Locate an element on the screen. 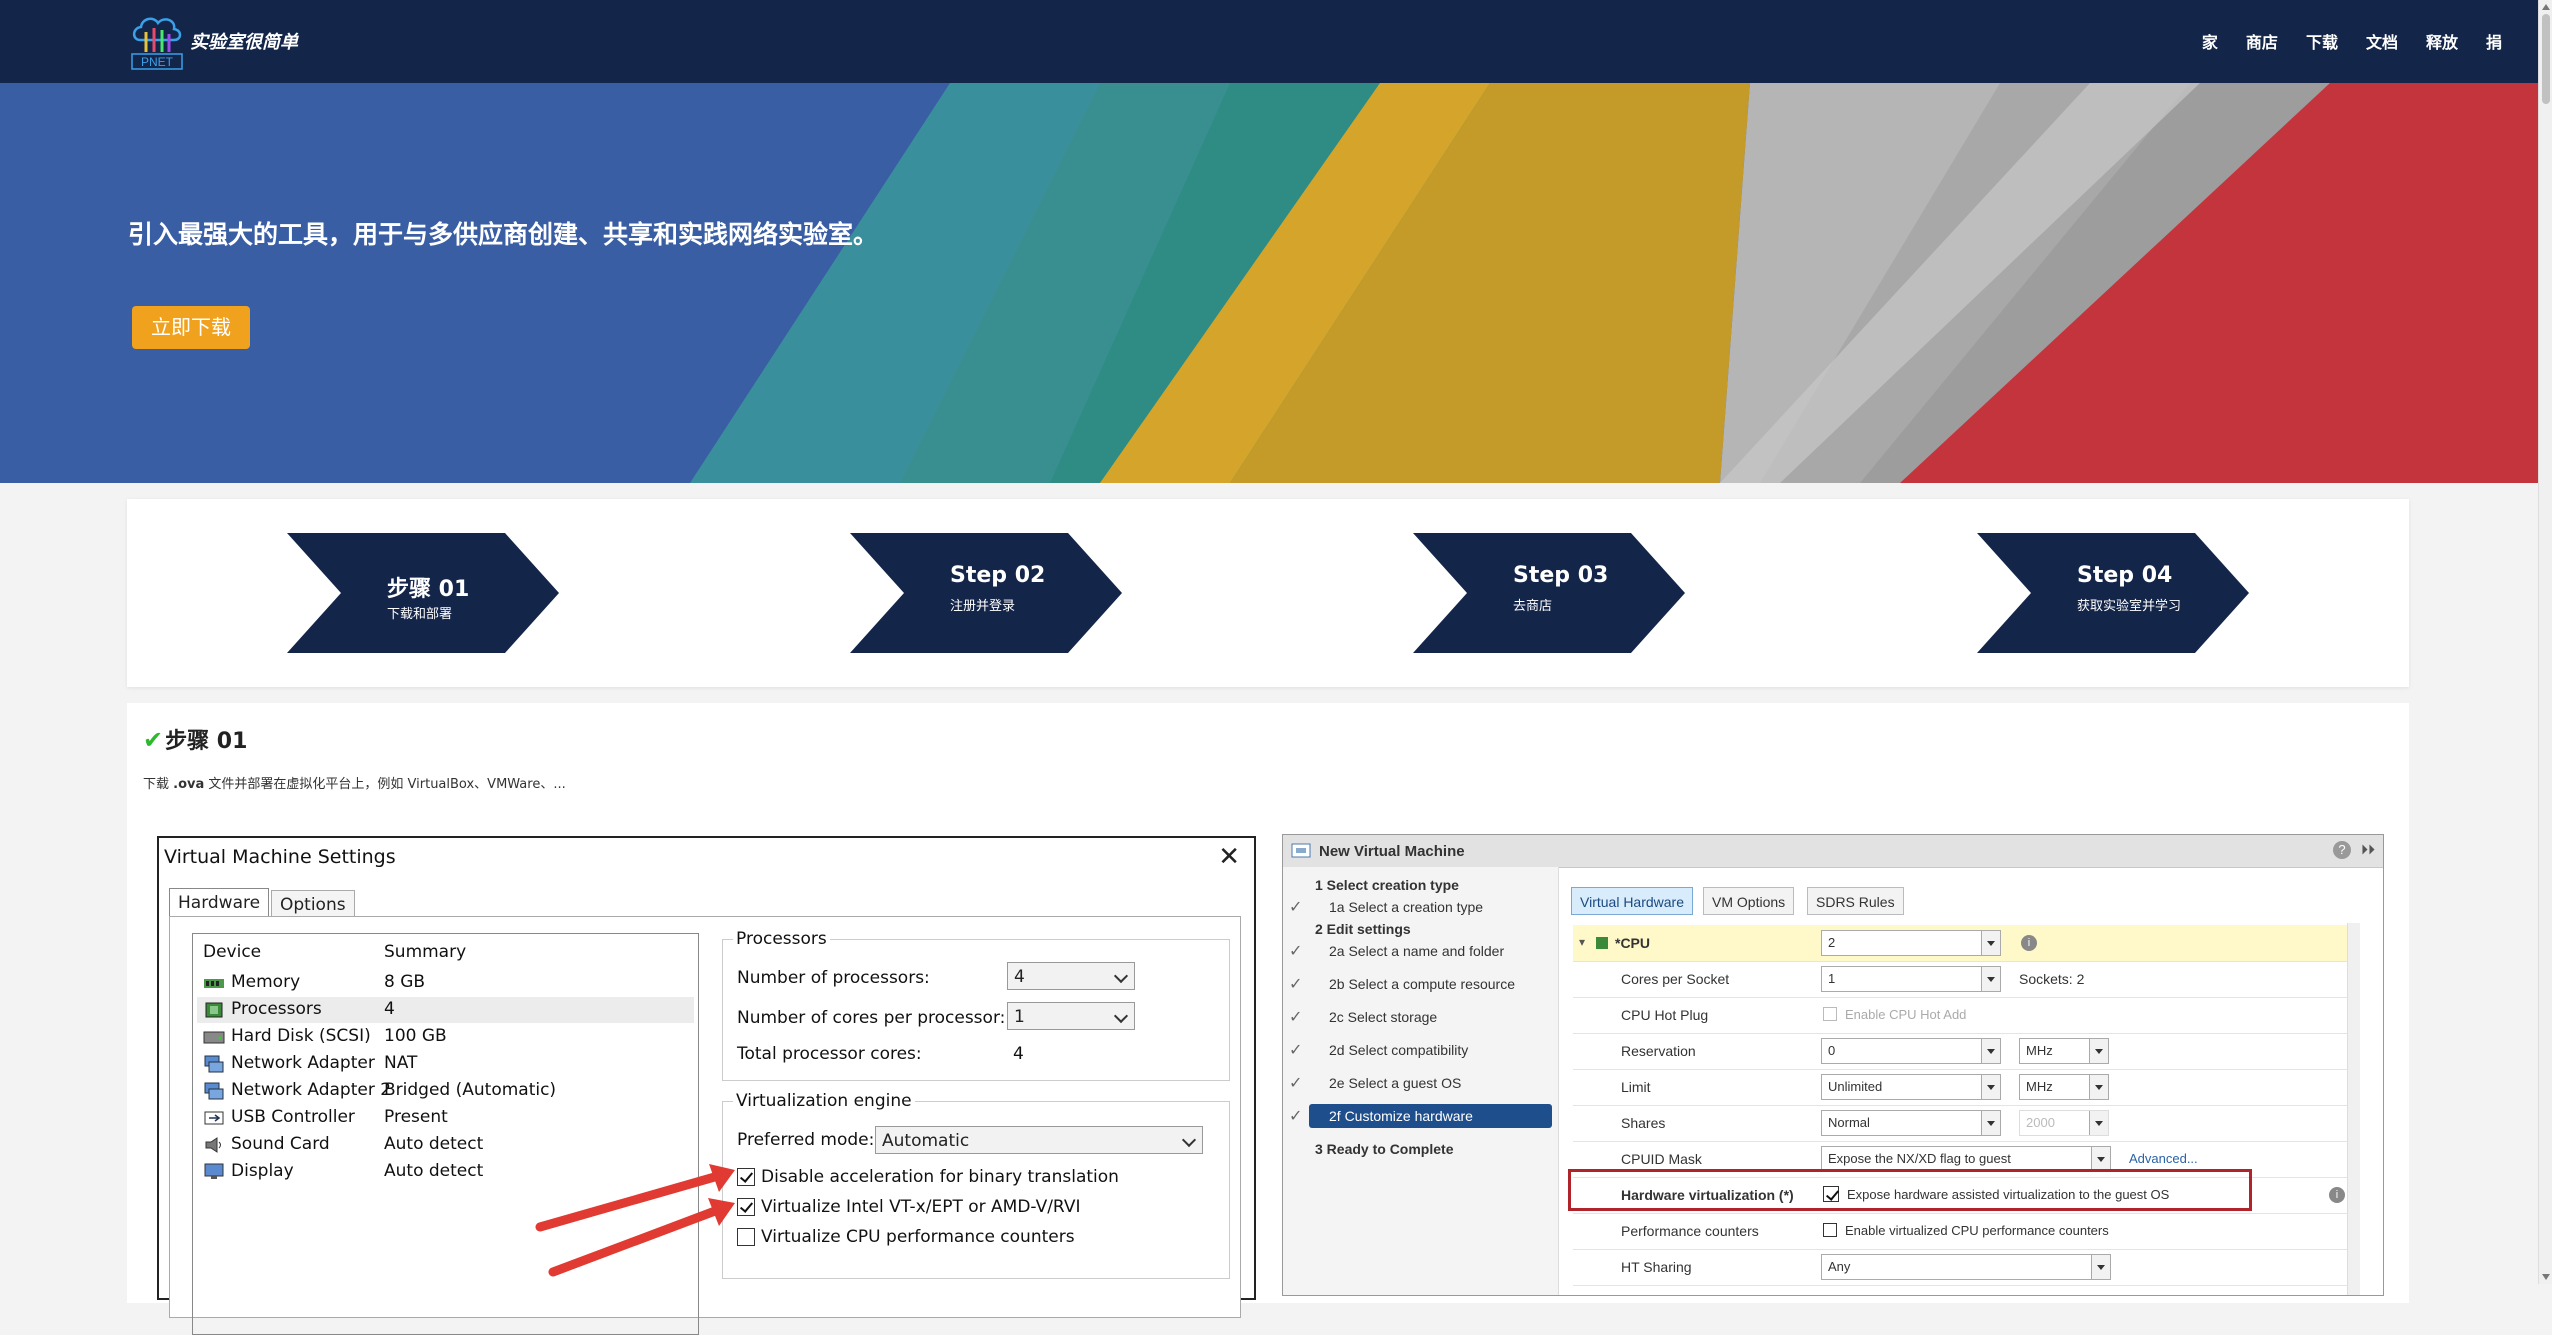 The image size is (2552, 1335). tab-hardware: Hardware is located at coordinates (219, 902).